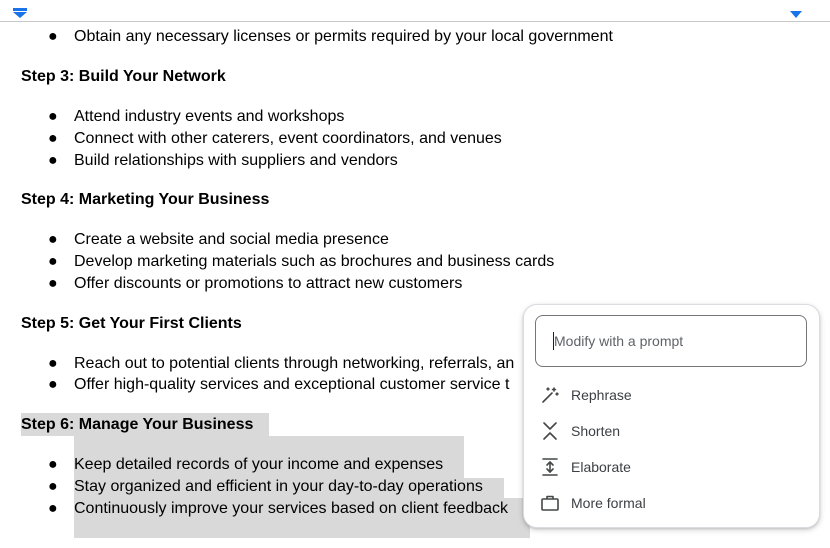 The image size is (830, 548). What do you see at coordinates (553, 341) in the screenshot?
I see `text-caret` at bounding box center [553, 341].